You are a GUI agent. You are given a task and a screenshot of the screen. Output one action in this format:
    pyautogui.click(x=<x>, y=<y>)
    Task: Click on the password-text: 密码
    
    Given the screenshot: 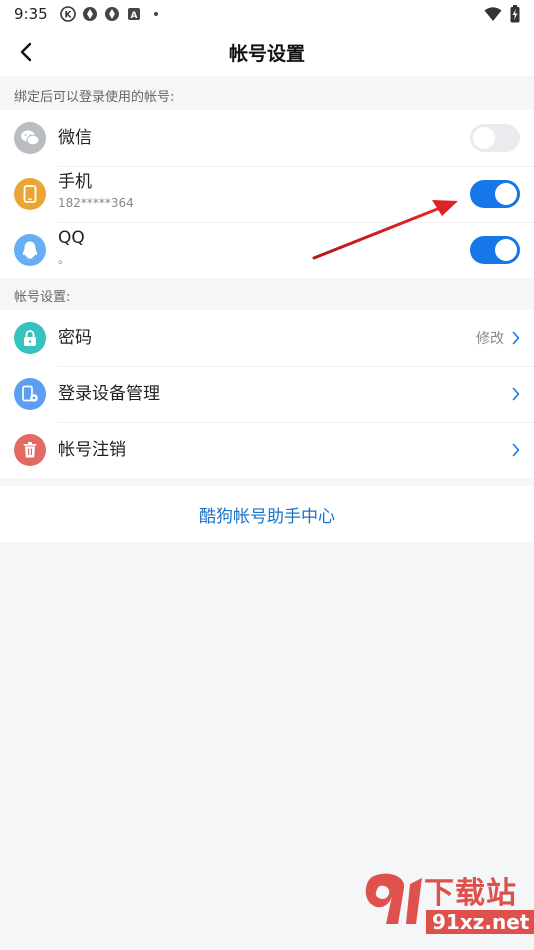 What is the action you would take?
    pyautogui.click(x=75, y=338)
    